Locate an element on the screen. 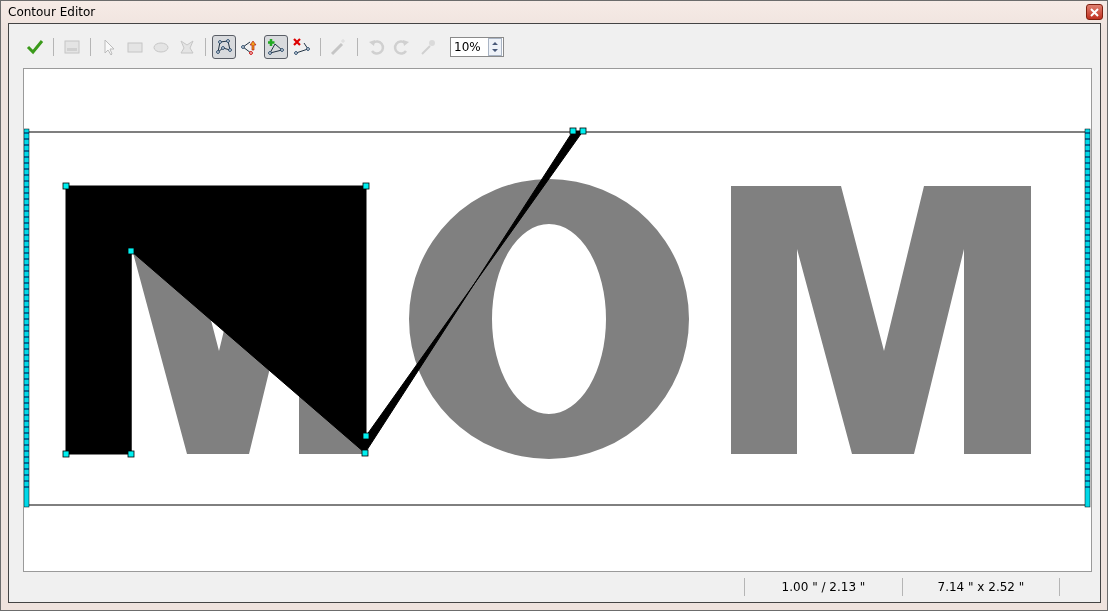  status-text: 1.00 " / 2.13 " is located at coordinates (824, 587).